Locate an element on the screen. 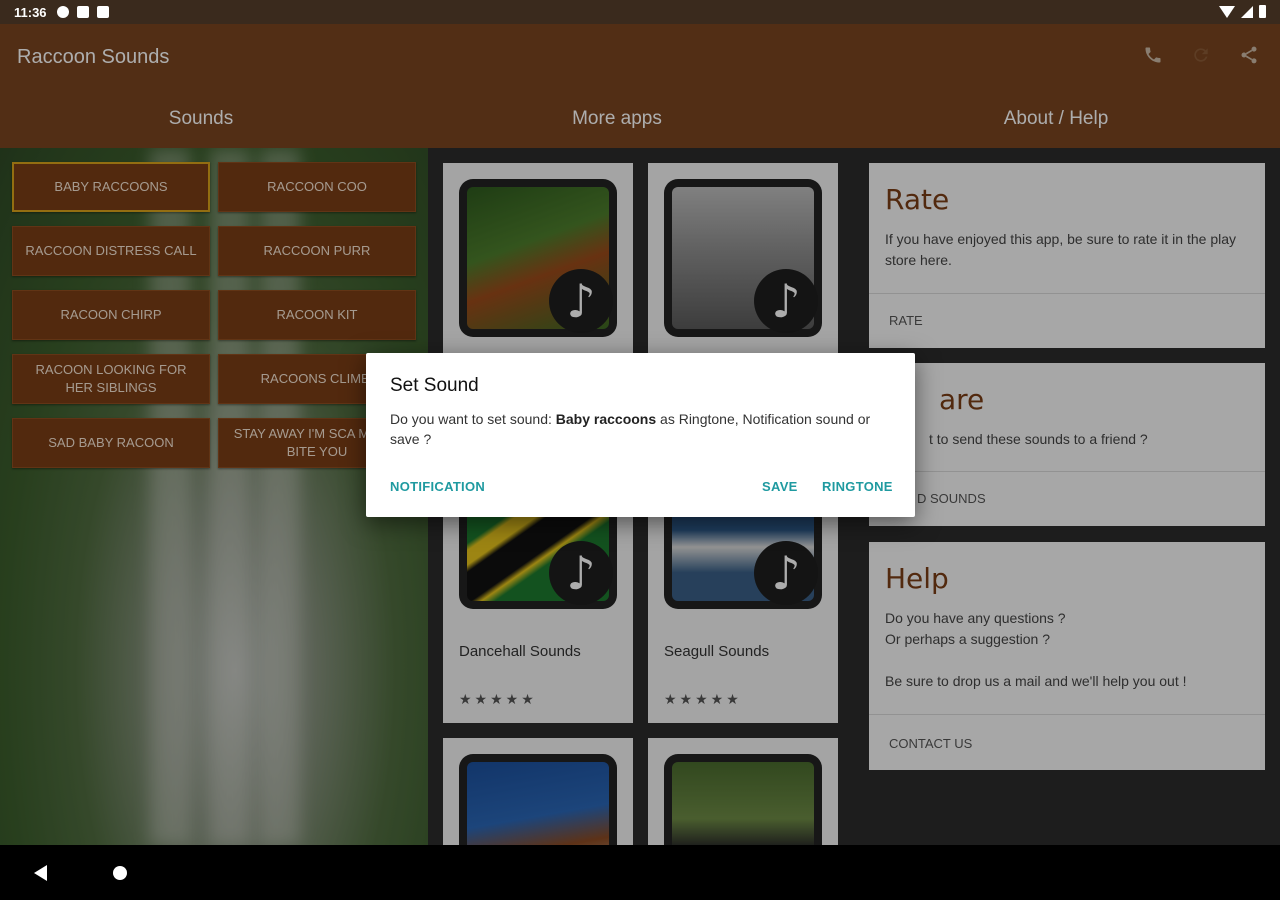 The width and height of the screenshot is (1280, 900). battery-icon is located at coordinates (1262, 11).